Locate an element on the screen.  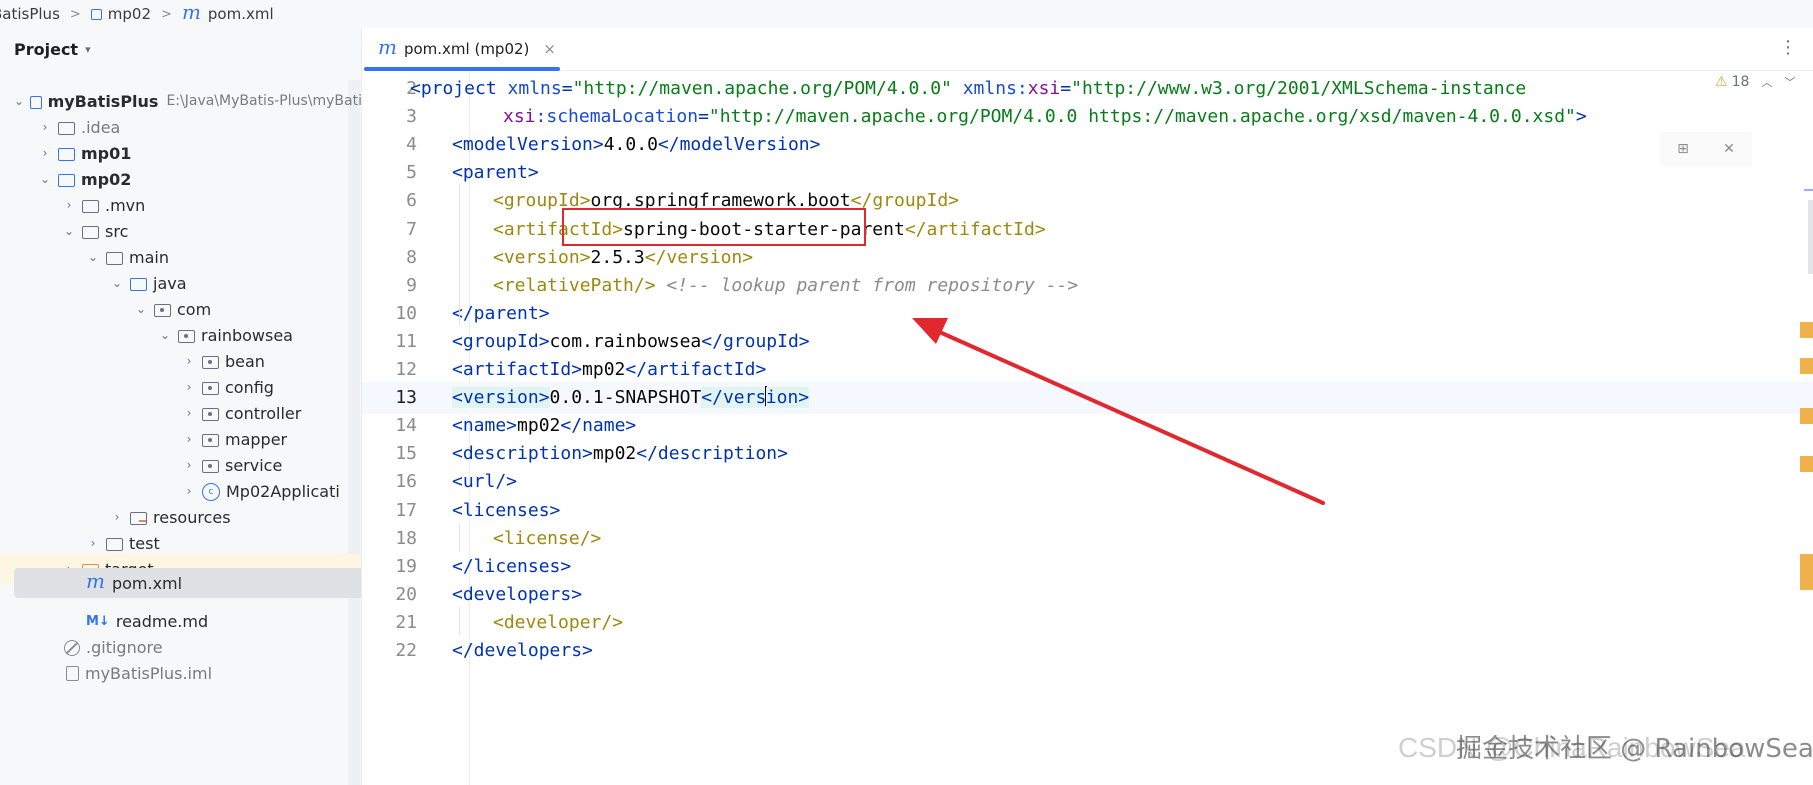
scrollbar-thumb is located at coordinates (1810, 237).